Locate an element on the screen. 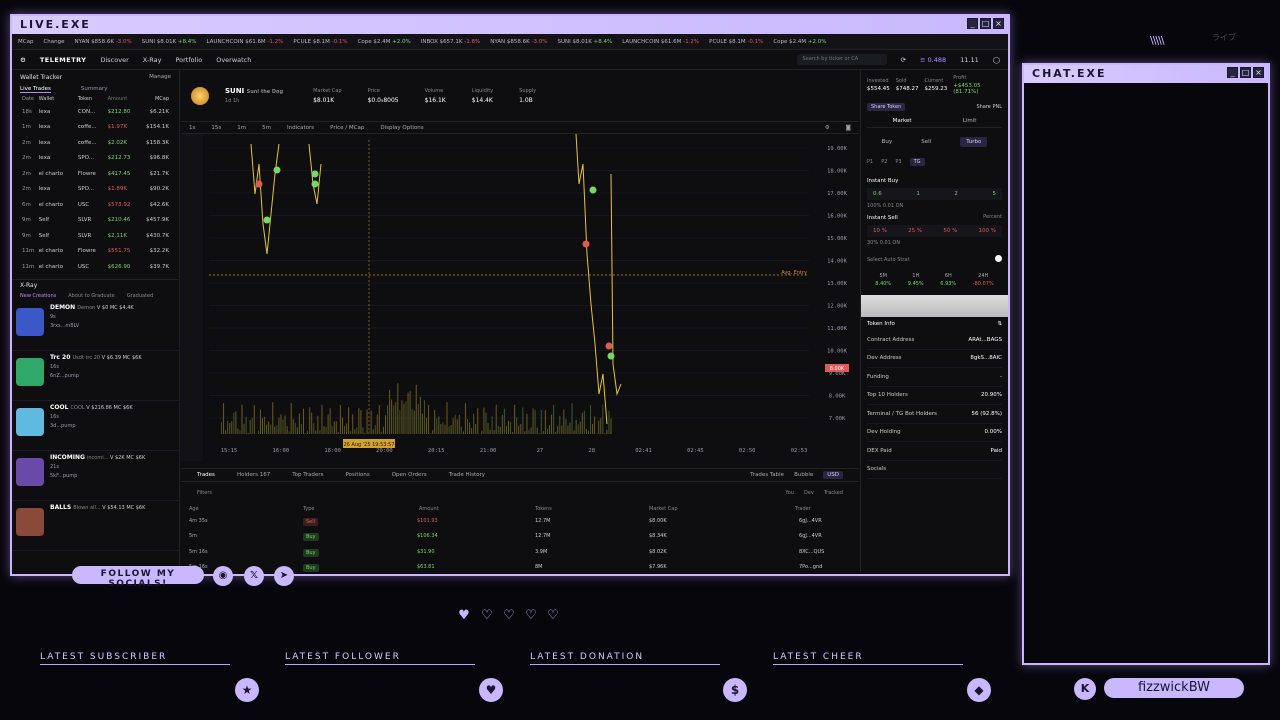 This screenshot has width=1280, height=720. buy-amount-1: 0.6 is located at coordinates (877, 194).